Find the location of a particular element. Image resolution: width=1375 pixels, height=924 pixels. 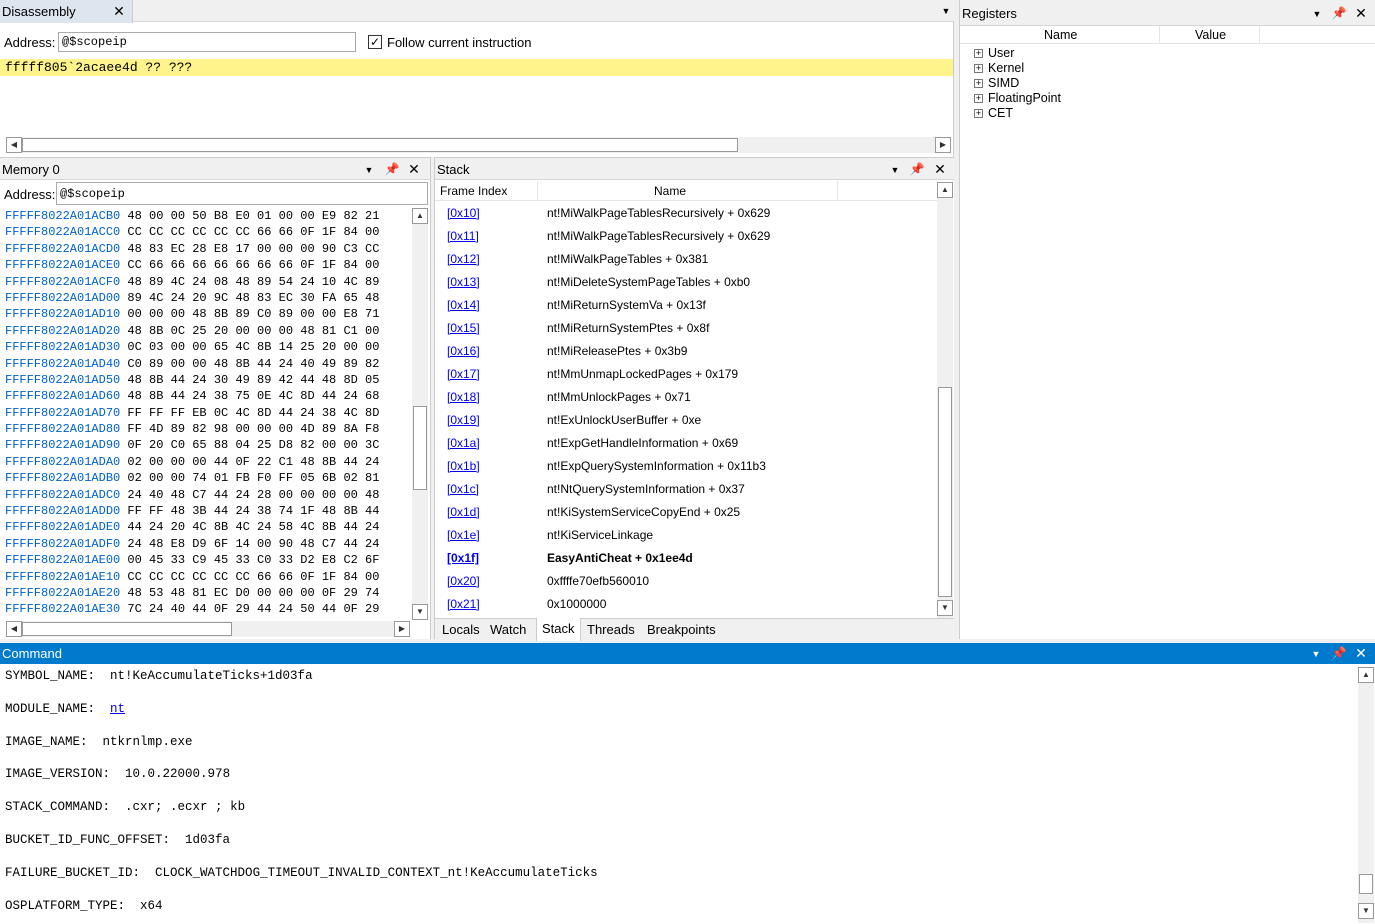

stack-frame-index-link: [0x21] is located at coordinates (463, 604).